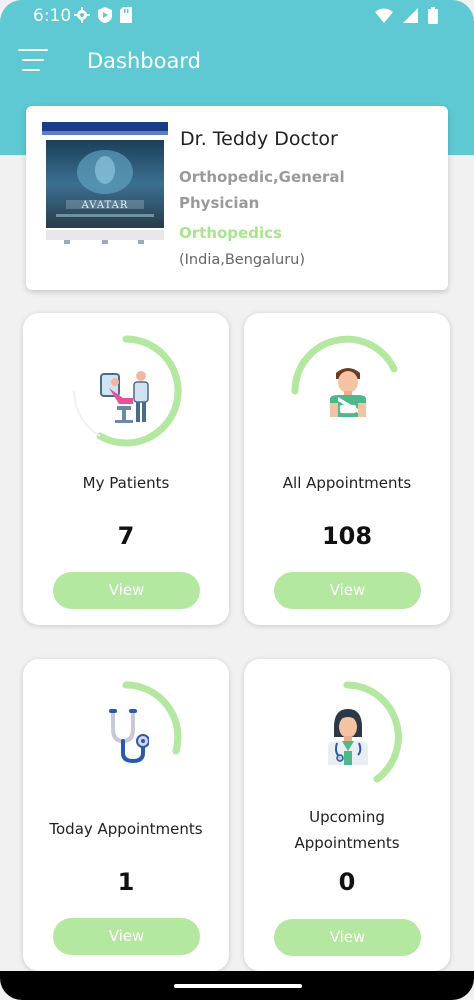 This screenshot has height=1000, width=474. I want to click on tile-count: 108, so click(347, 536).